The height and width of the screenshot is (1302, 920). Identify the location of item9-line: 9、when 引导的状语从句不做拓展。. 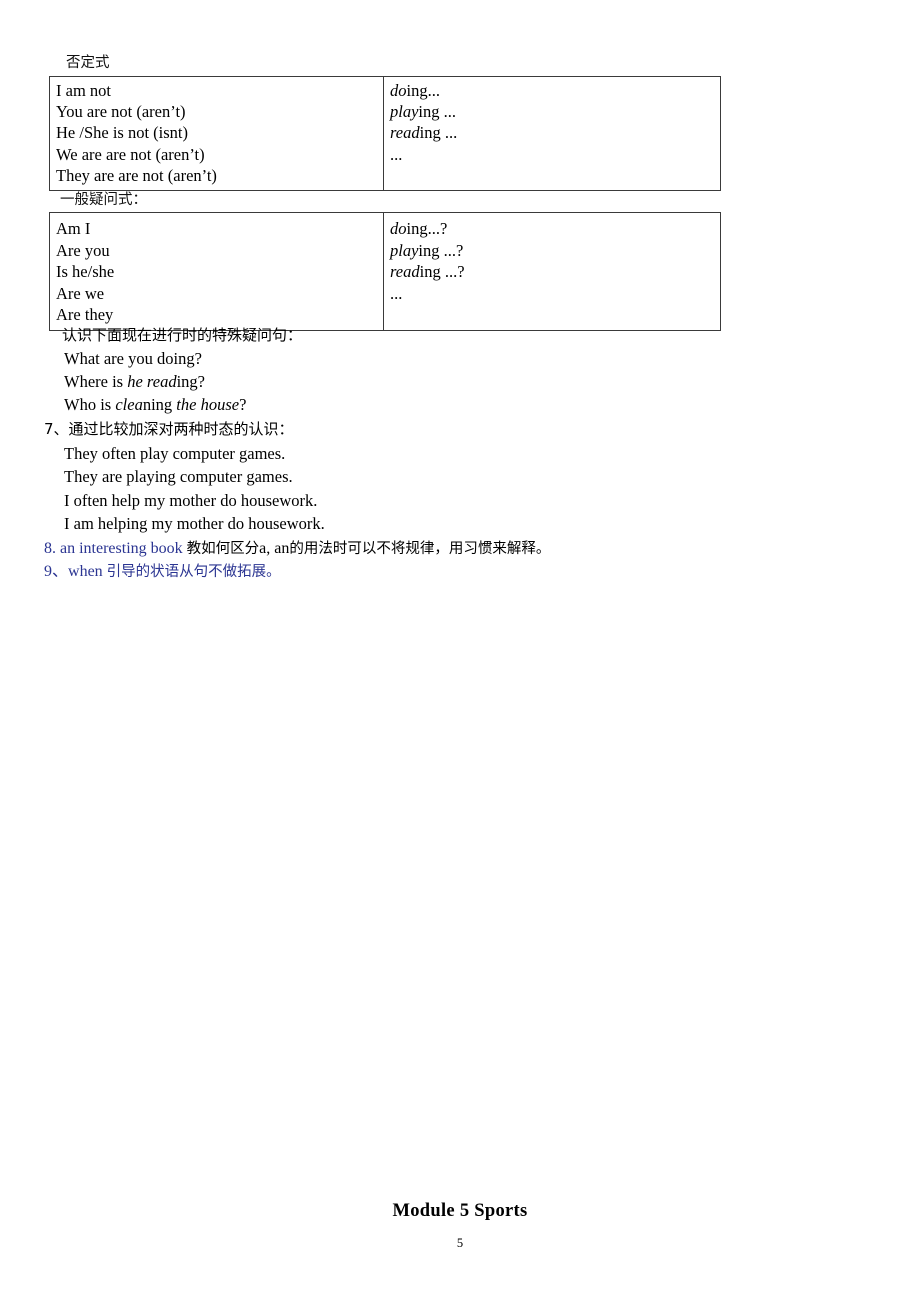
(162, 572).